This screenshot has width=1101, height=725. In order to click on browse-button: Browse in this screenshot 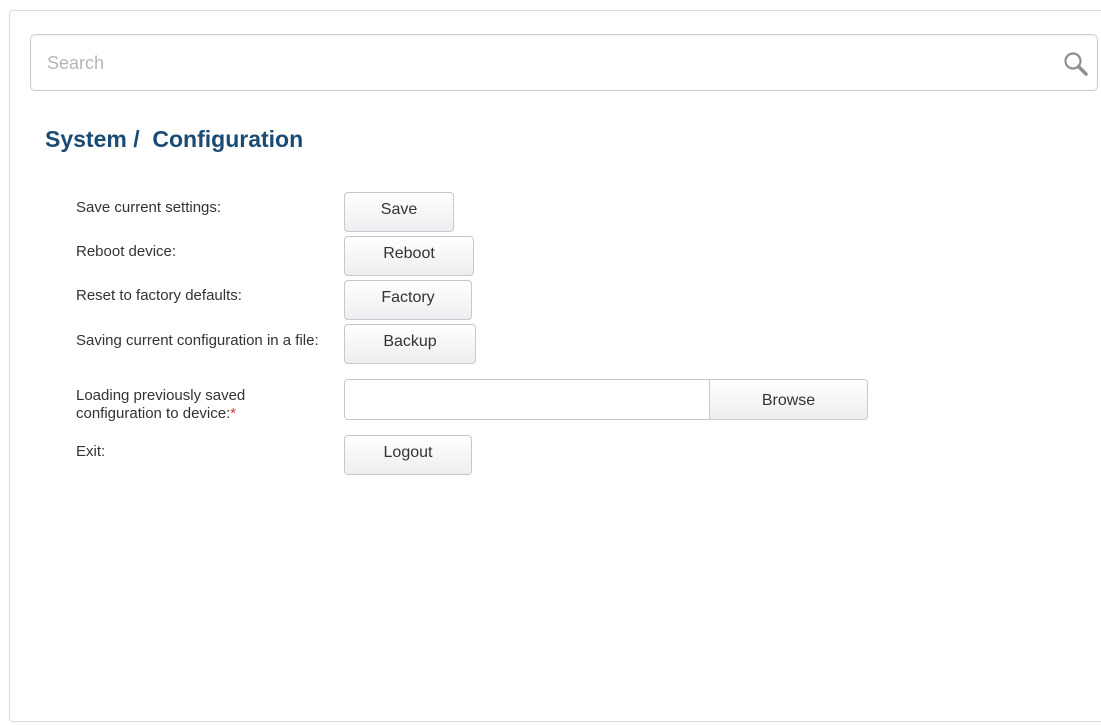, I will do `click(788, 399)`.